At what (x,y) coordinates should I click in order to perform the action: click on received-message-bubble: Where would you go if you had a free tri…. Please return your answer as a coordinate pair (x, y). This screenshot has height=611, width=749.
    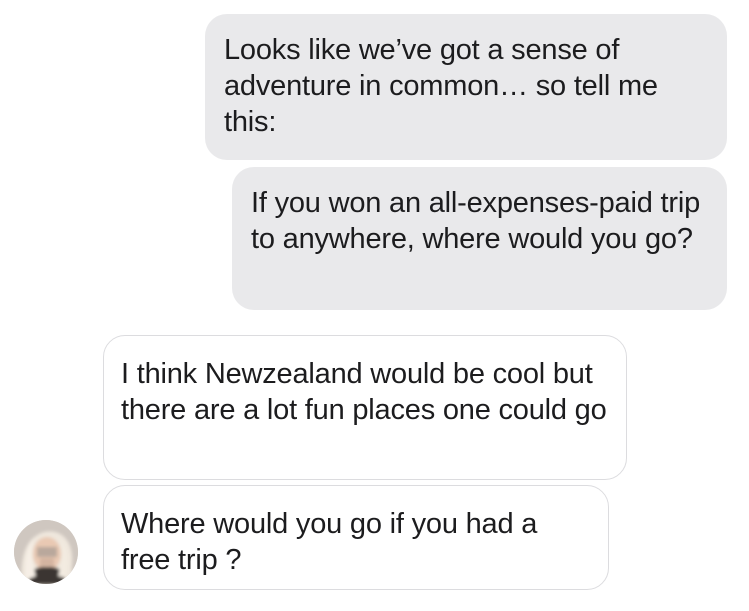
    Looking at the image, I should click on (356, 537).